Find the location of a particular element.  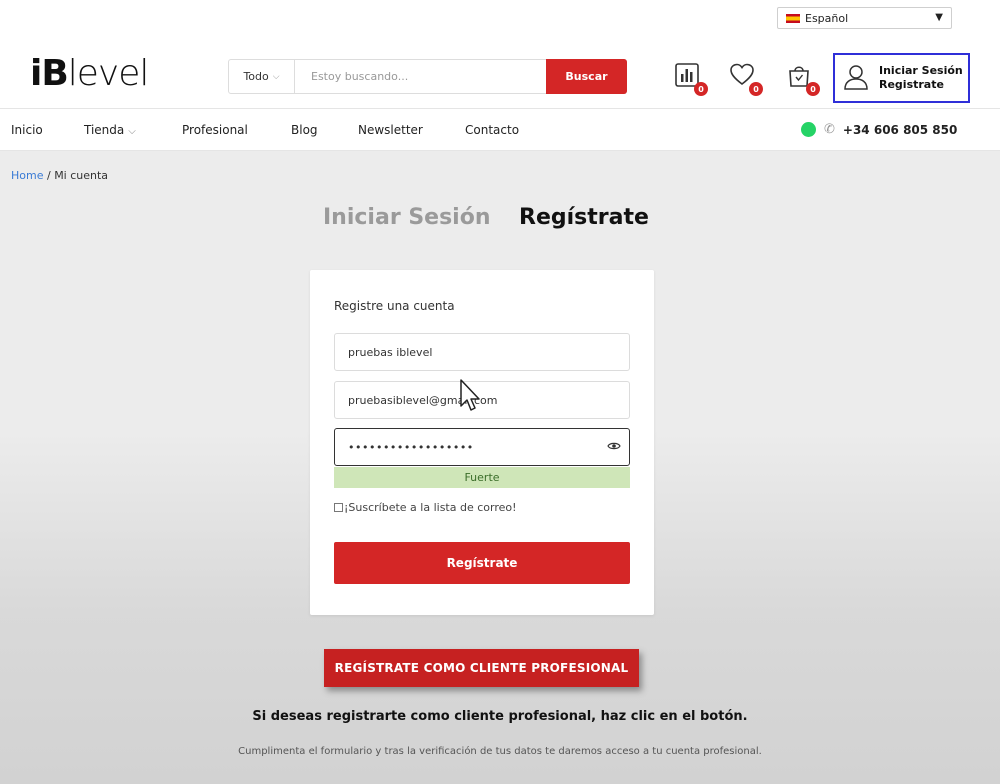

eye-icon is located at coordinates (614, 446).